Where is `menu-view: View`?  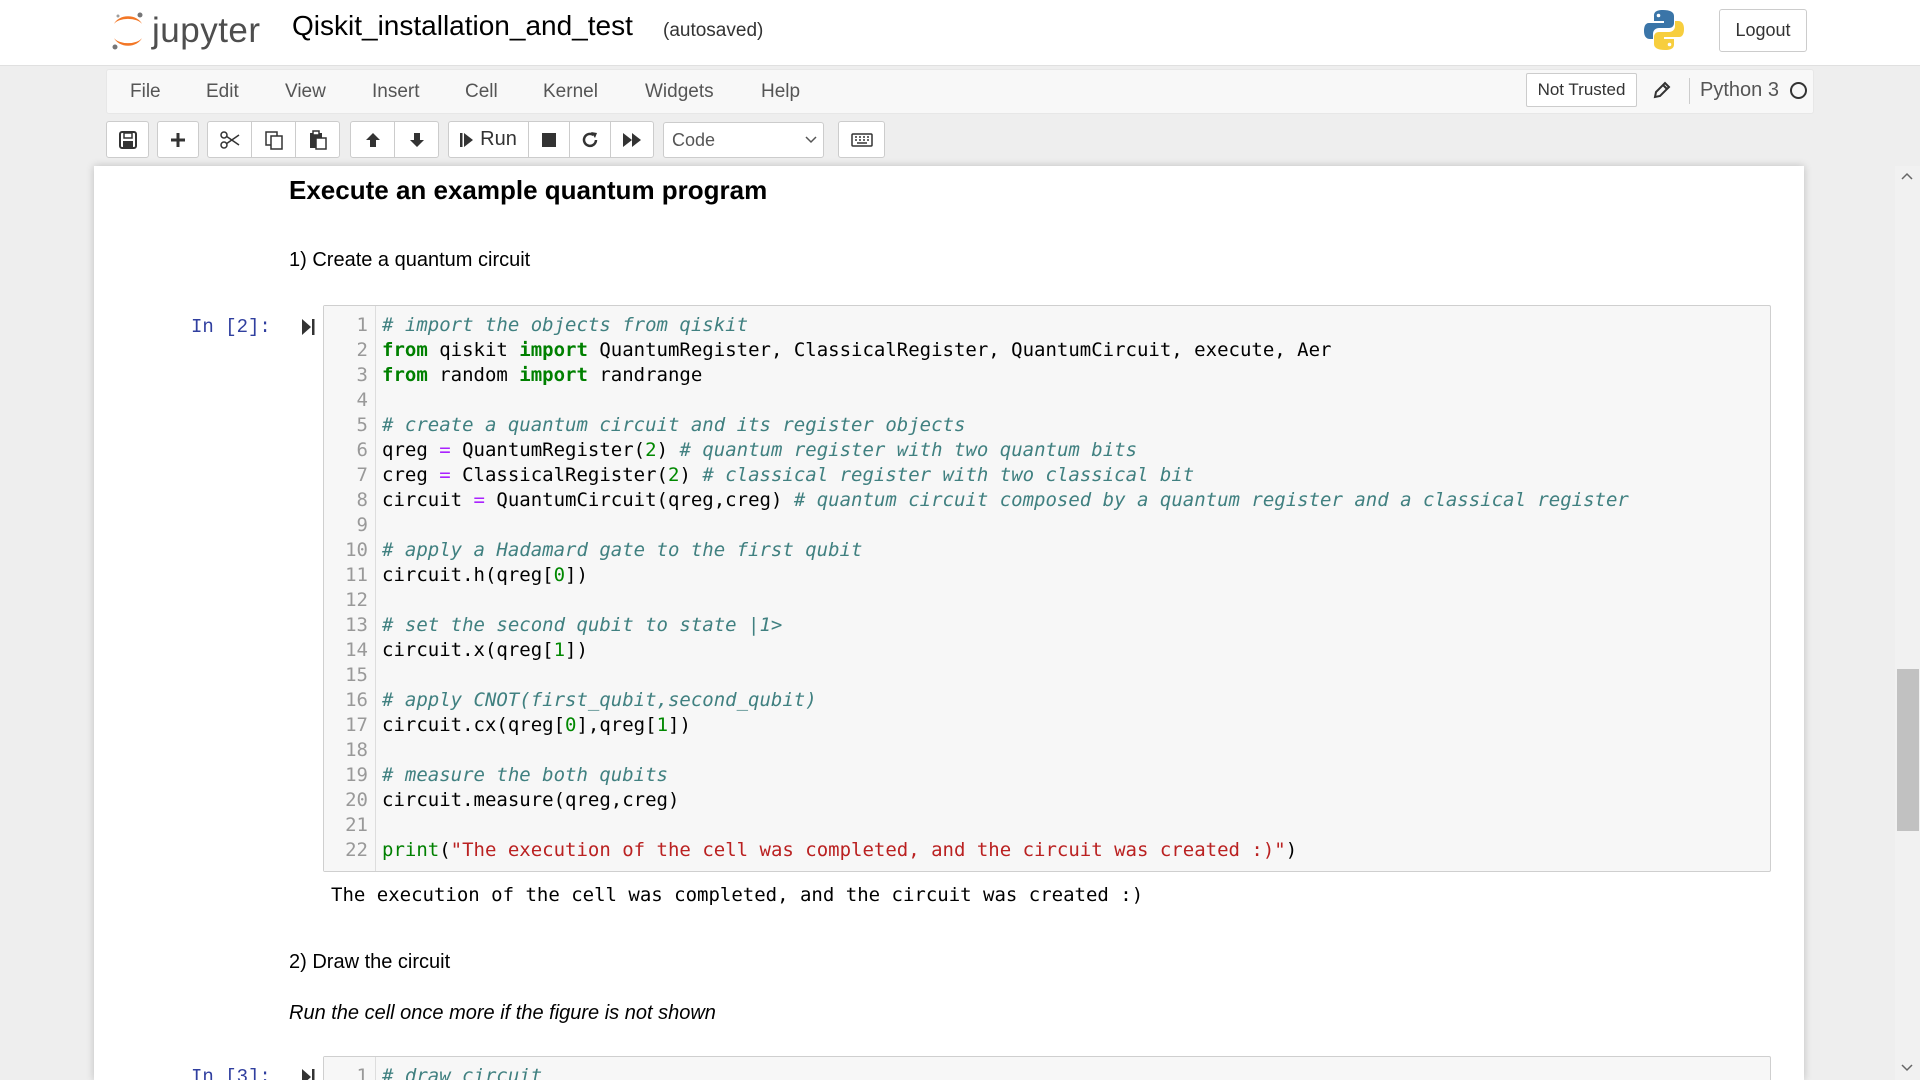
menu-view: View is located at coordinates (305, 91).